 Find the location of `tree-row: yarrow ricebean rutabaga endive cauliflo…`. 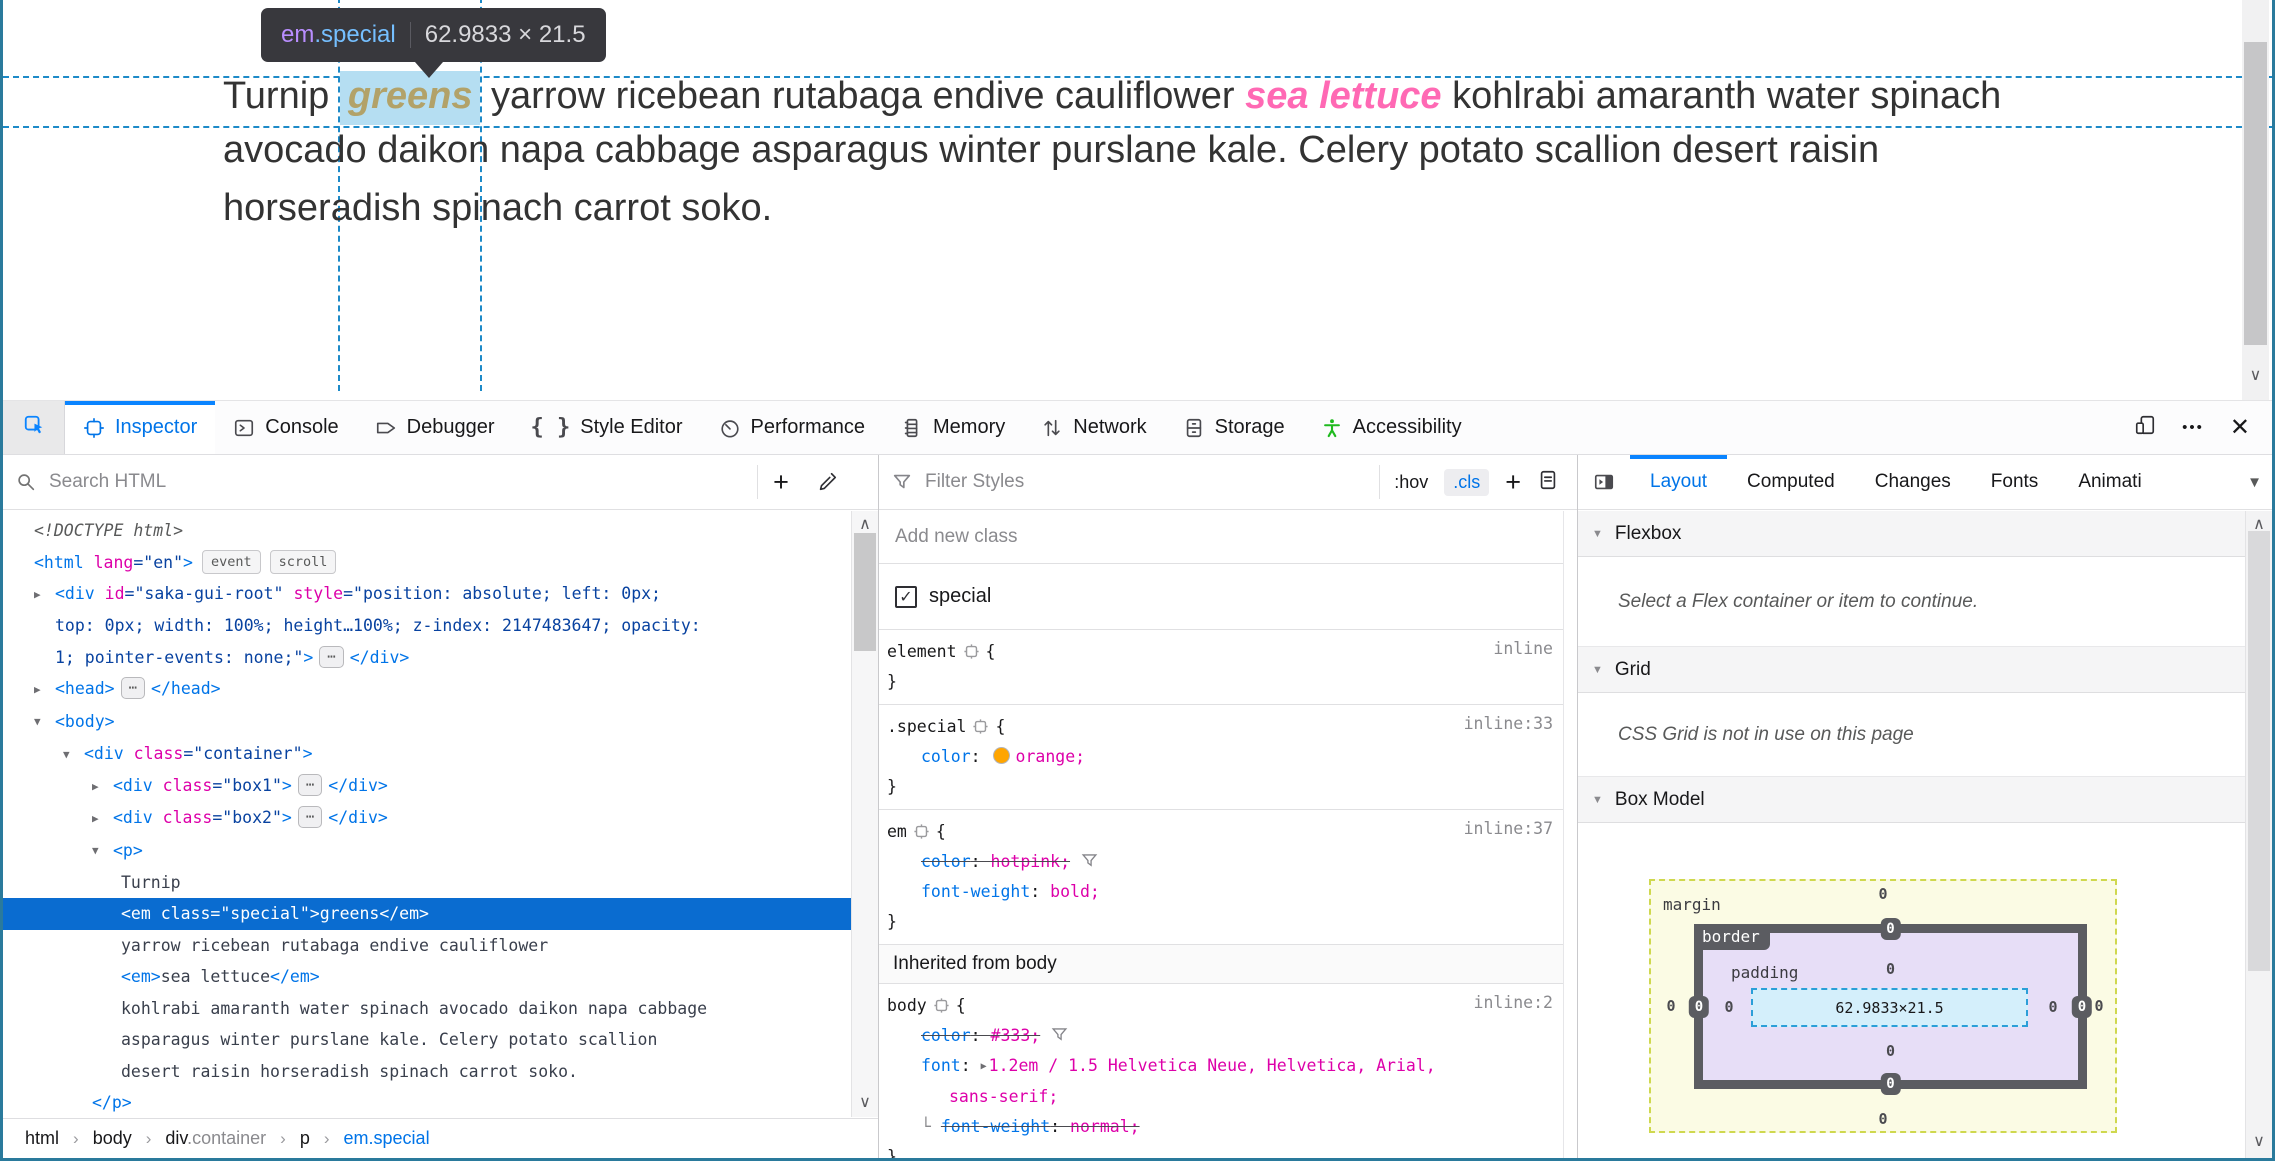

tree-row: yarrow ricebean rutabaga endive cauliflo… is located at coordinates (427, 946).